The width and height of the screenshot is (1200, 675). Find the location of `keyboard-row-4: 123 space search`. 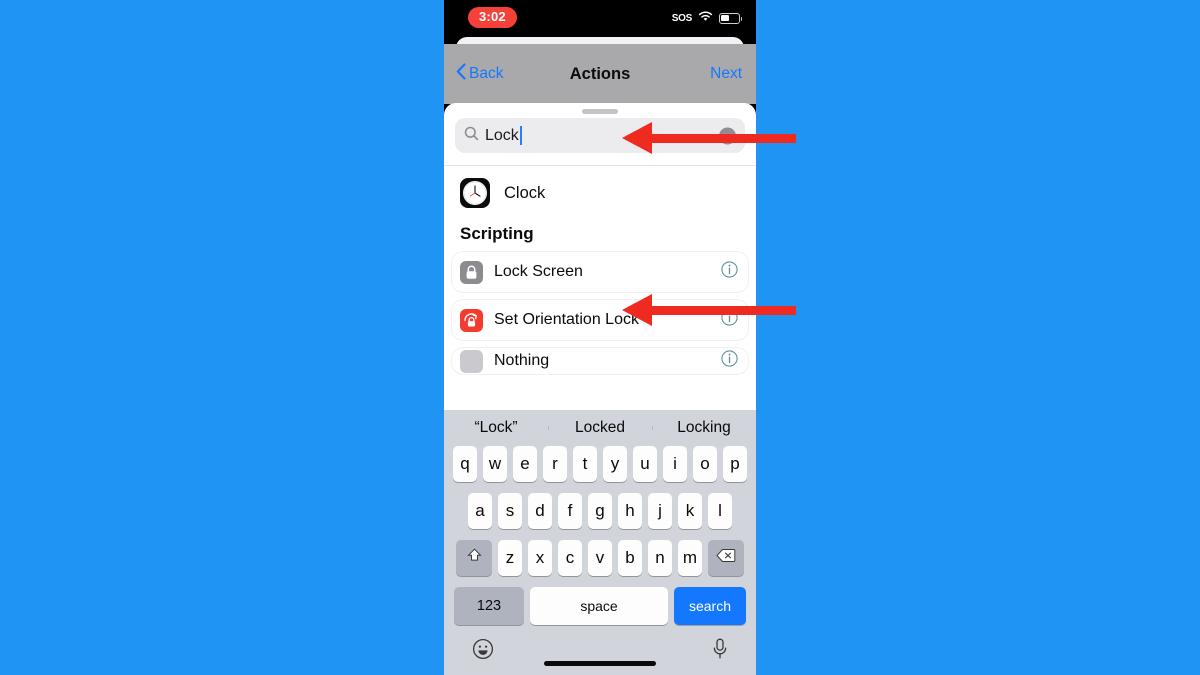

keyboard-row-4: 123 space search is located at coordinates (600, 606).